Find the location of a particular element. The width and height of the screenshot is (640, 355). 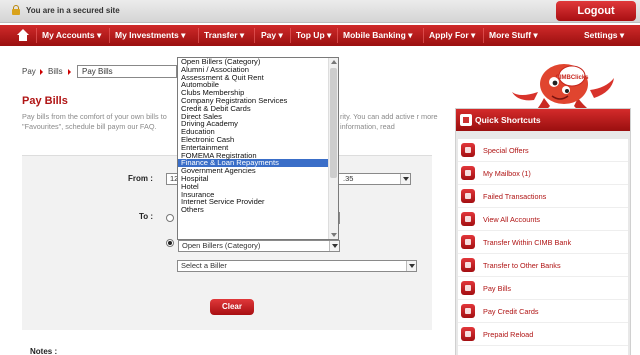

shortcut-item: Transfer to Other Banks is located at coordinates (543, 265).